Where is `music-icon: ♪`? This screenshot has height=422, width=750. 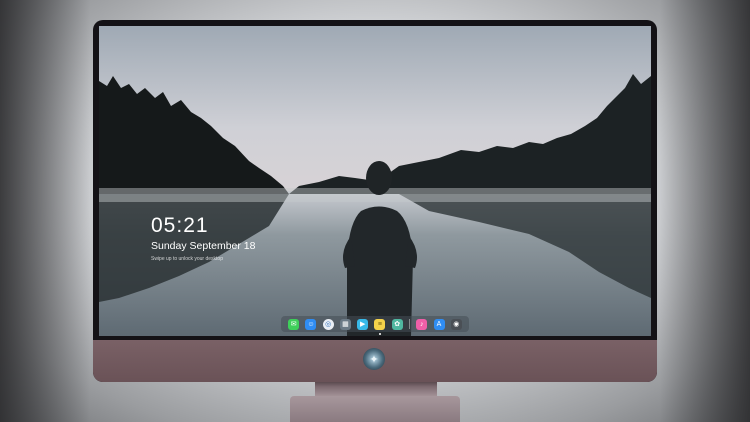
music-icon: ♪ is located at coordinates (422, 324).